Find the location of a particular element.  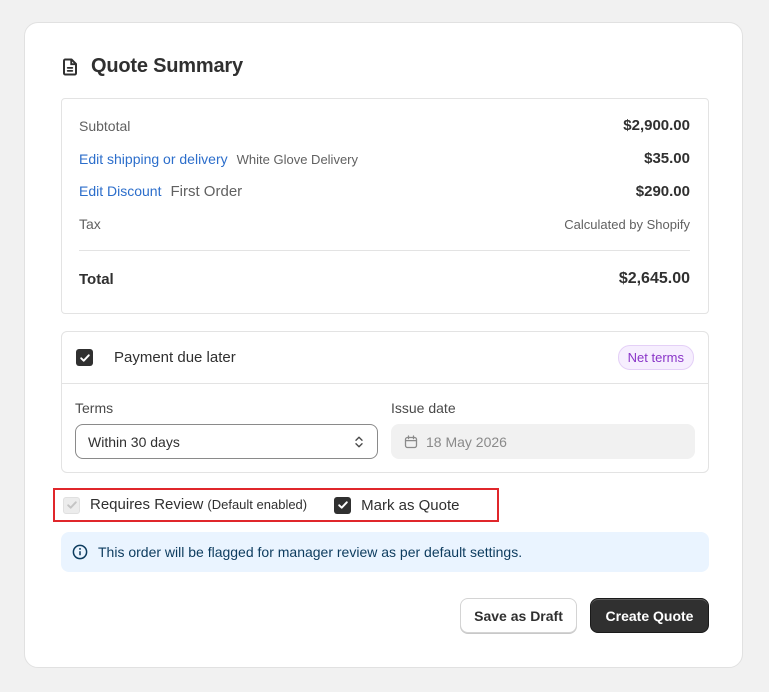

mark-as-quote-option: Mark as Quote is located at coordinates (397, 505).